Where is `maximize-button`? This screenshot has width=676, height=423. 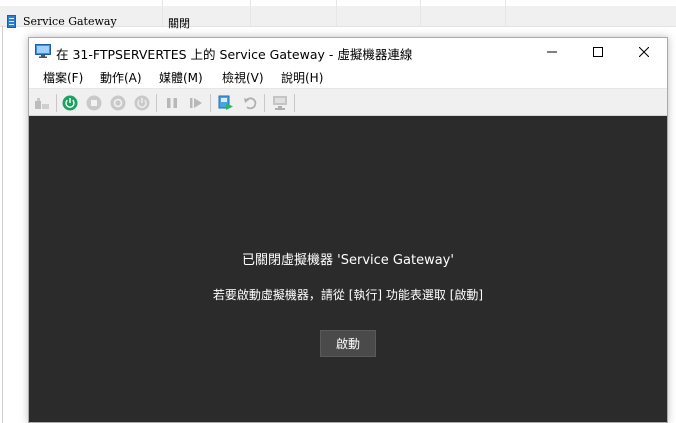 maximize-button is located at coordinates (598, 52).